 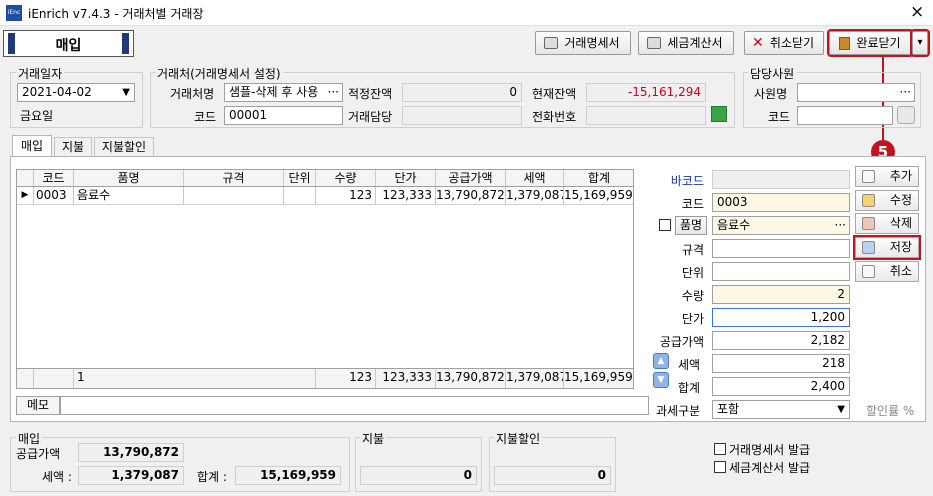 What do you see at coordinates (554, 117) in the screenshot?
I see `phone-label: 전화번호` at bounding box center [554, 117].